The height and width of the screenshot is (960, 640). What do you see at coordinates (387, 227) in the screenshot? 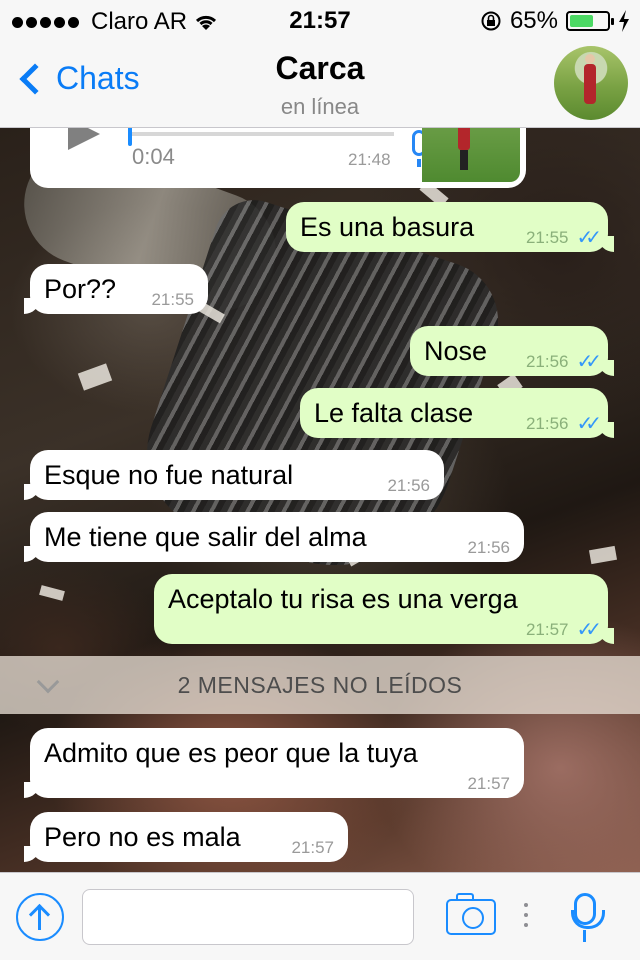
I see `message-text: Es una basura` at bounding box center [387, 227].